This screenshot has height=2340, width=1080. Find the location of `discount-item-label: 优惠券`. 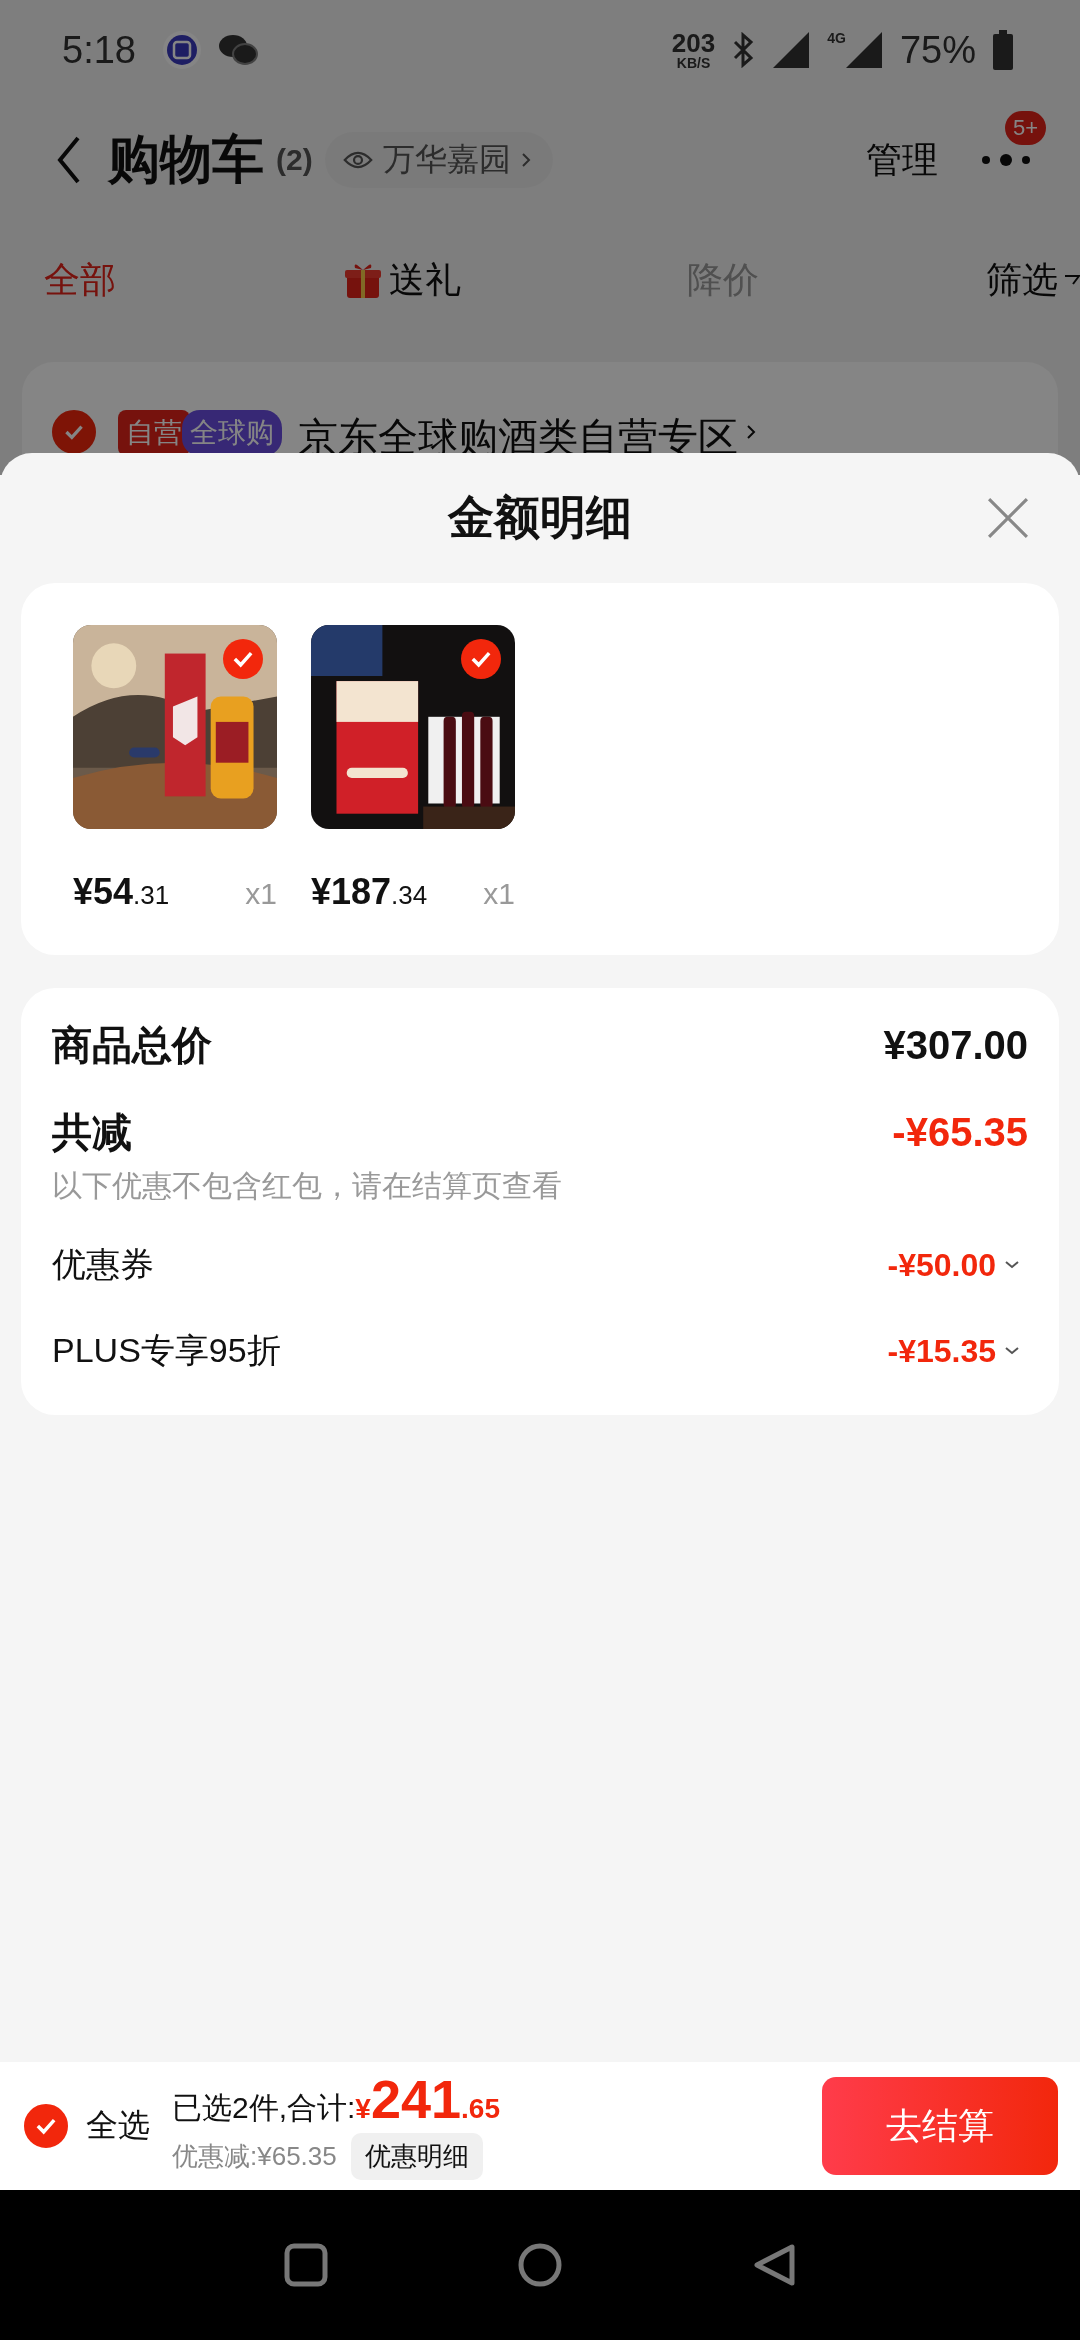

discount-item-label: 优惠券 is located at coordinates (103, 1264).